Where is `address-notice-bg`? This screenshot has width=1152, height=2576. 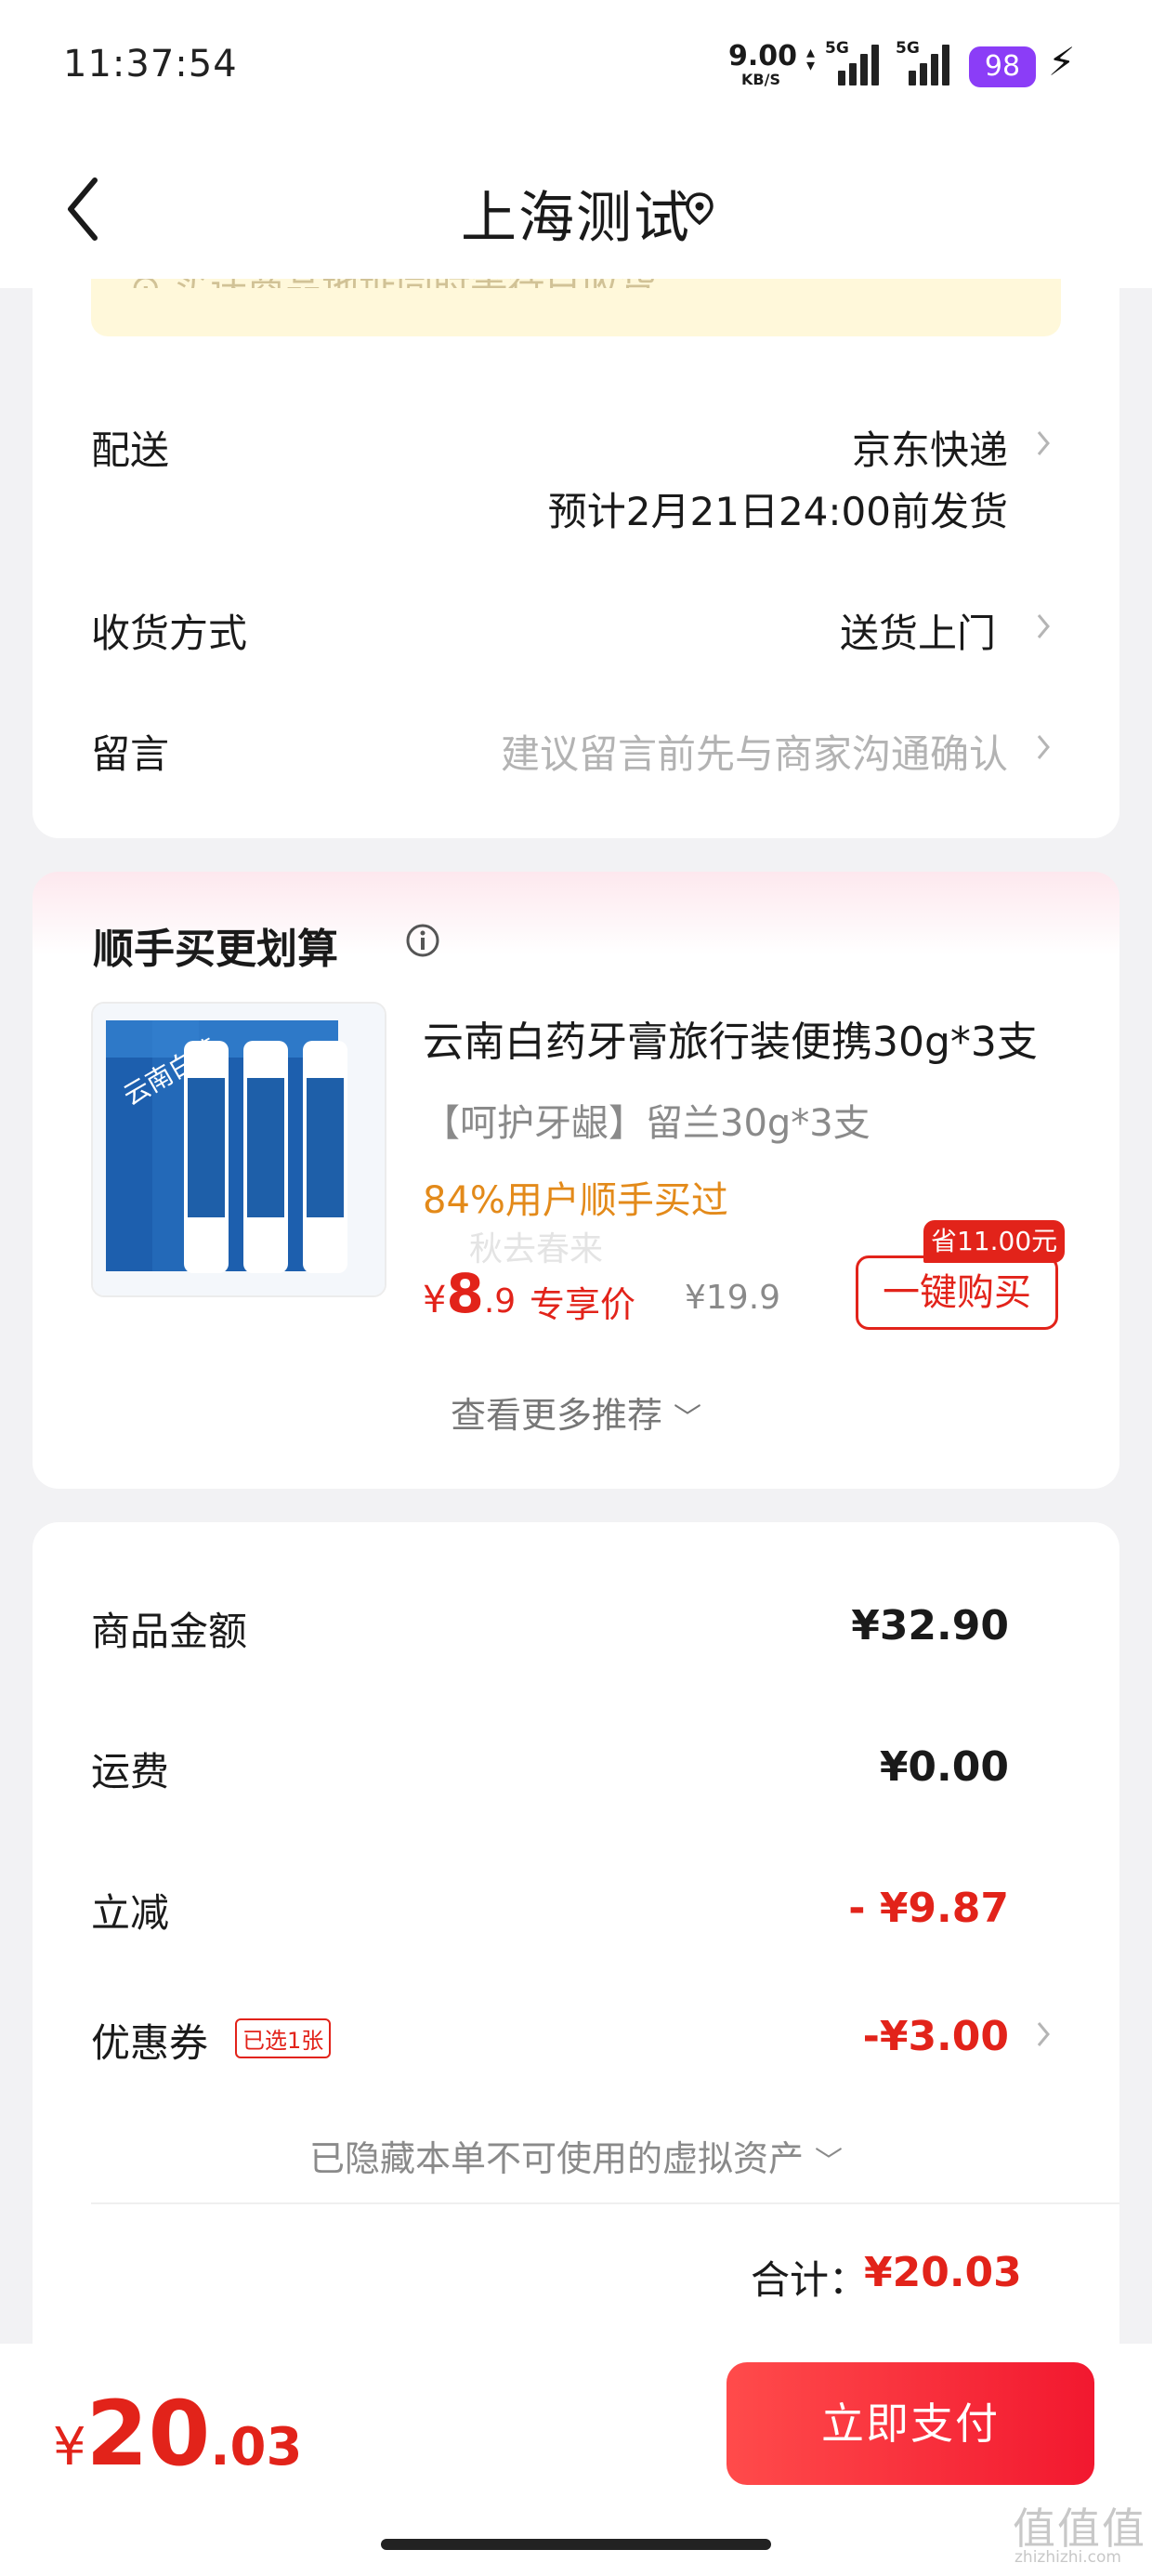
address-notice-bg is located at coordinates (576, 312).